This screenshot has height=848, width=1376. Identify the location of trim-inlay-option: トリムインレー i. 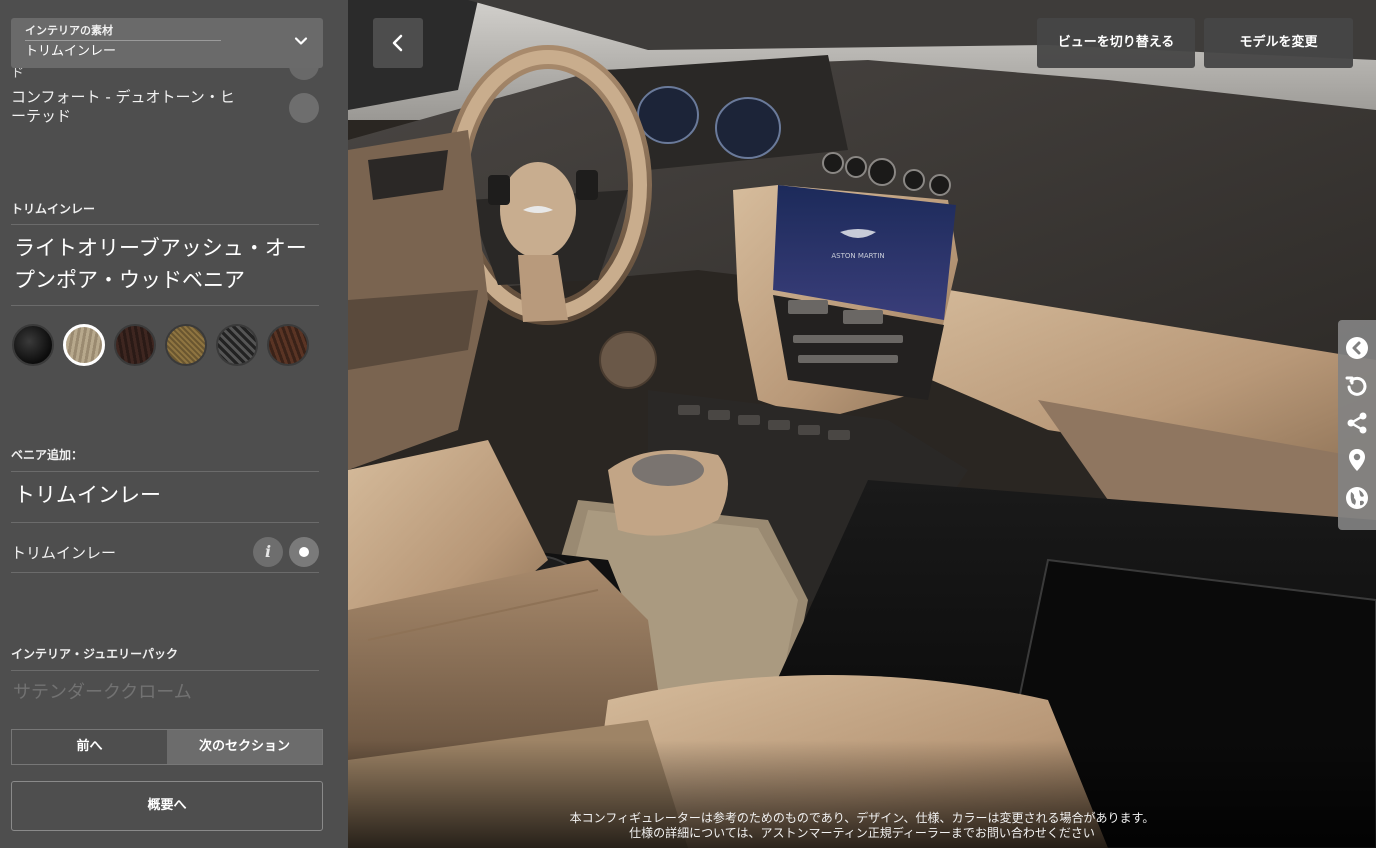
(165, 552).